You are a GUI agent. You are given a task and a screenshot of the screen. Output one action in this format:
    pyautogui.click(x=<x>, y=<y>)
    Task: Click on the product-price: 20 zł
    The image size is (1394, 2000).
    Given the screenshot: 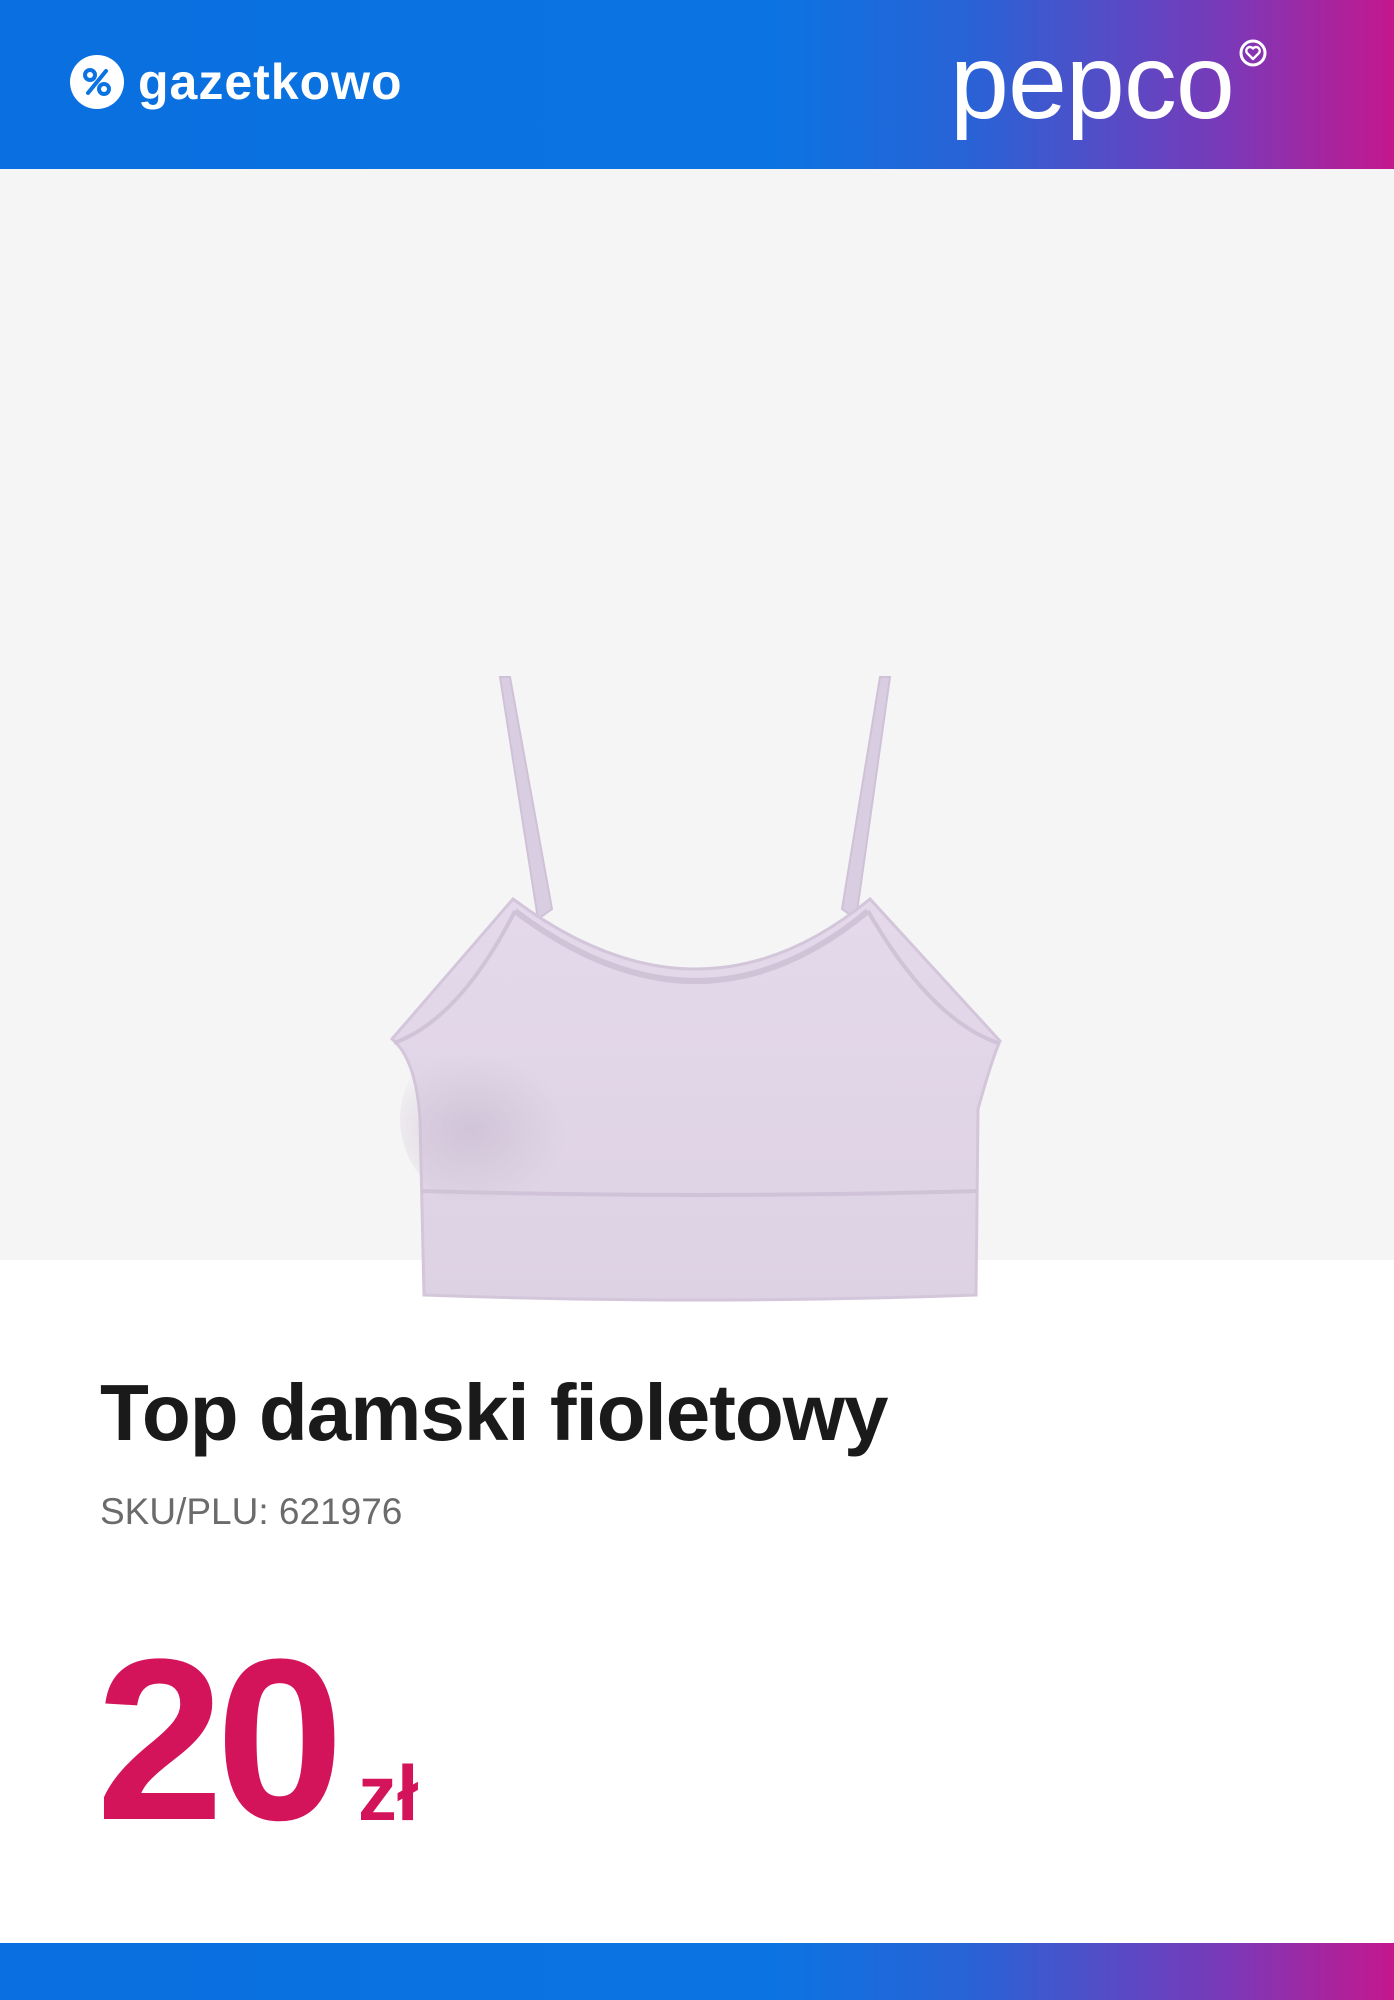 What is the action you would take?
    pyautogui.click(x=257, y=1739)
    